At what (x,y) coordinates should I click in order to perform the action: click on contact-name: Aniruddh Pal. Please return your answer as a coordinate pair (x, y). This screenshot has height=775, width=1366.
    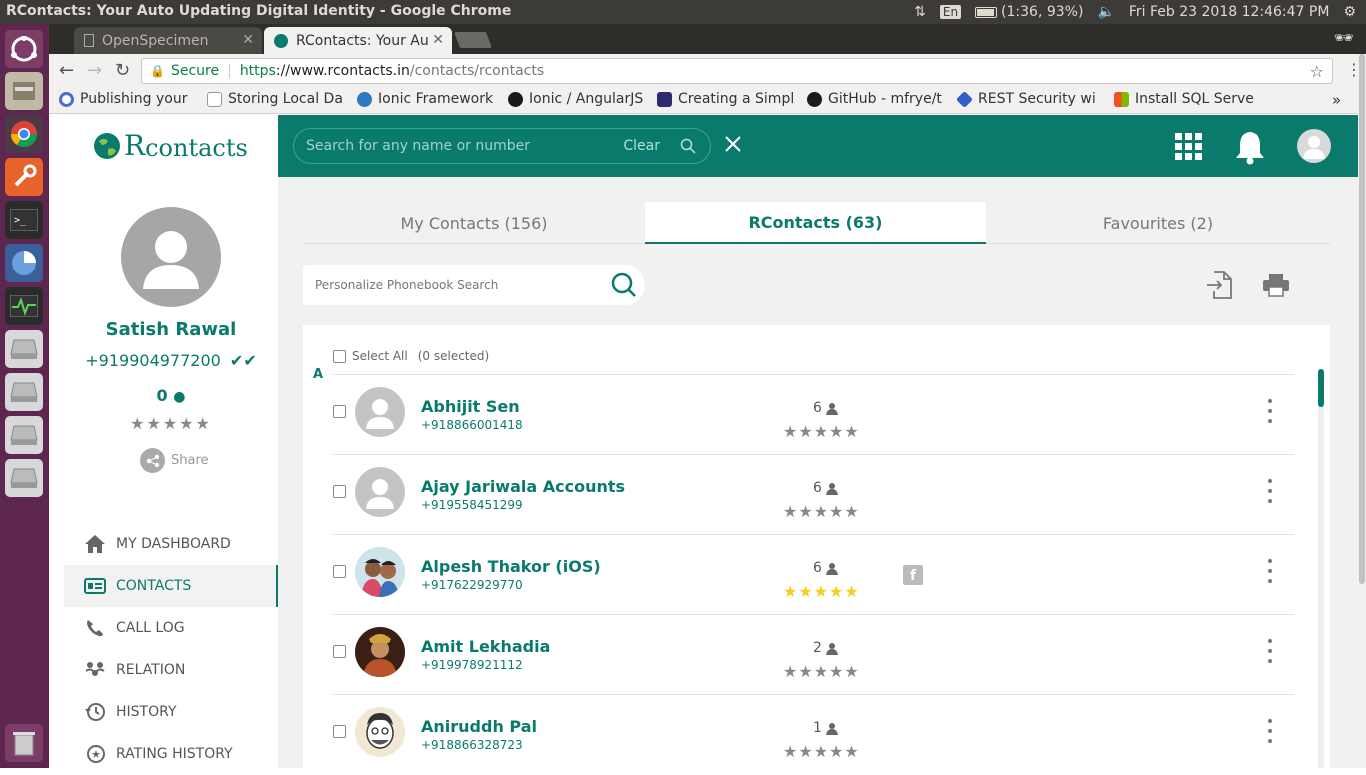
    Looking at the image, I should click on (479, 726).